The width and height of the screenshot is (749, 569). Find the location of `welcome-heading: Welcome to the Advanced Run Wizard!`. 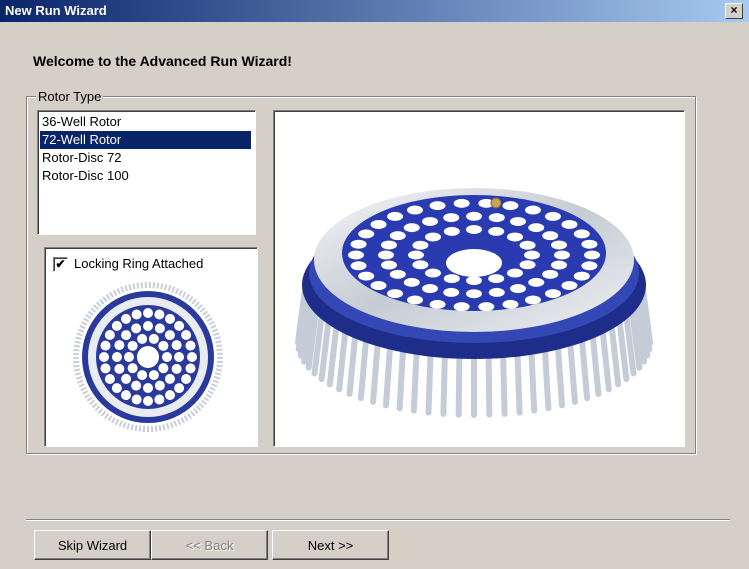

welcome-heading: Welcome to the Advanced Run Wizard! is located at coordinates (162, 61).